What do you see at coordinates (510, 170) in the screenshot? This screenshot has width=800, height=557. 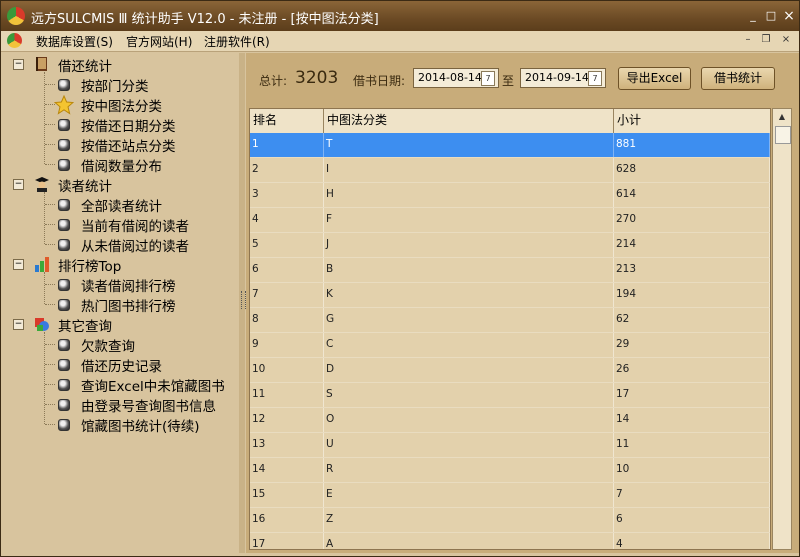 I see `table-row: 2 I 628` at bounding box center [510, 170].